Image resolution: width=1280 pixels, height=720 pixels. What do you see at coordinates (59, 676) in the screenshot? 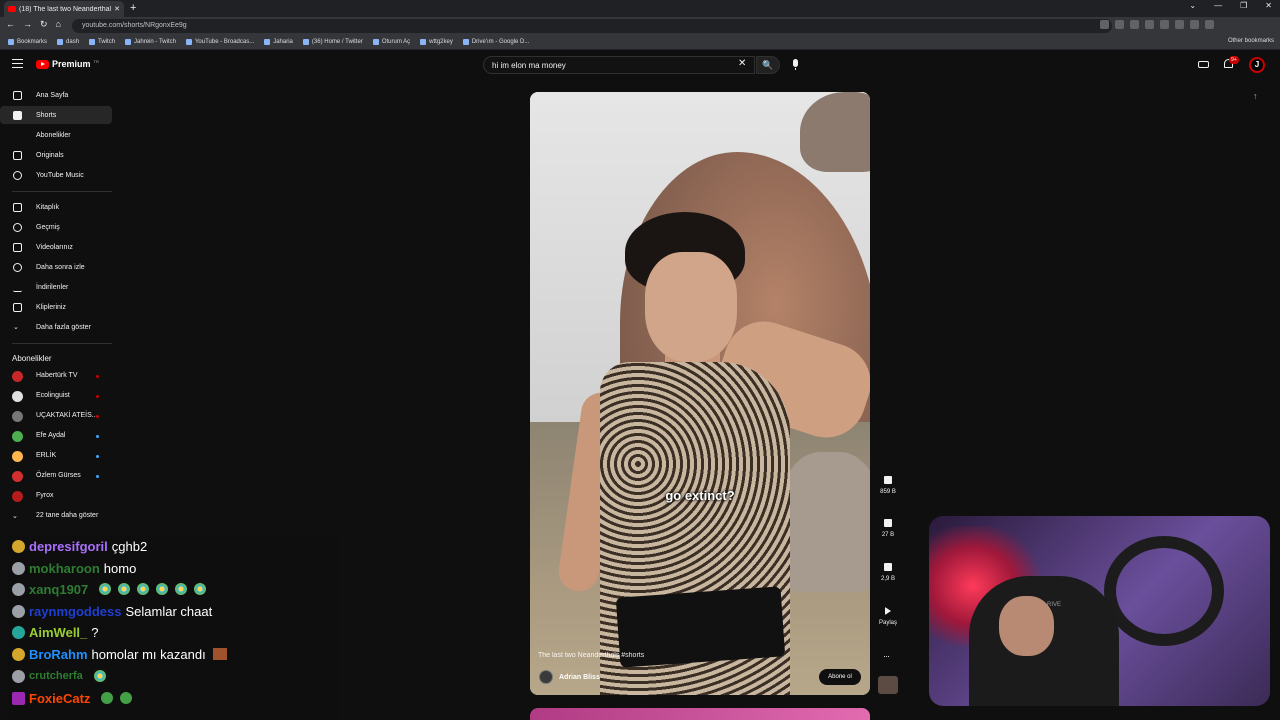
I see `chat-message: crutcherfa` at bounding box center [59, 676].